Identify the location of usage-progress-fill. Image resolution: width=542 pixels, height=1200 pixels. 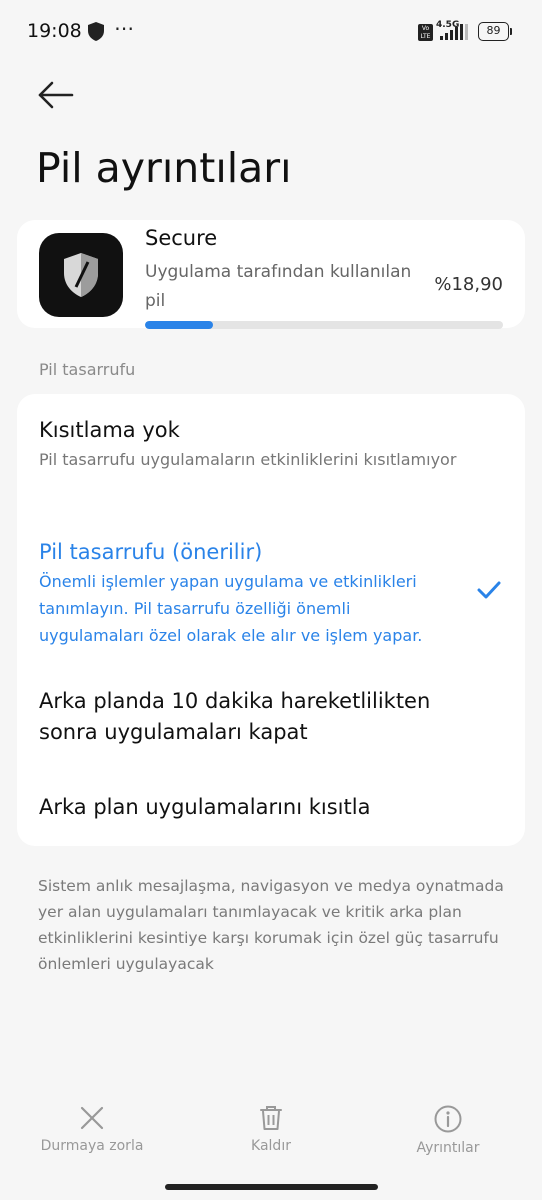
(179, 325).